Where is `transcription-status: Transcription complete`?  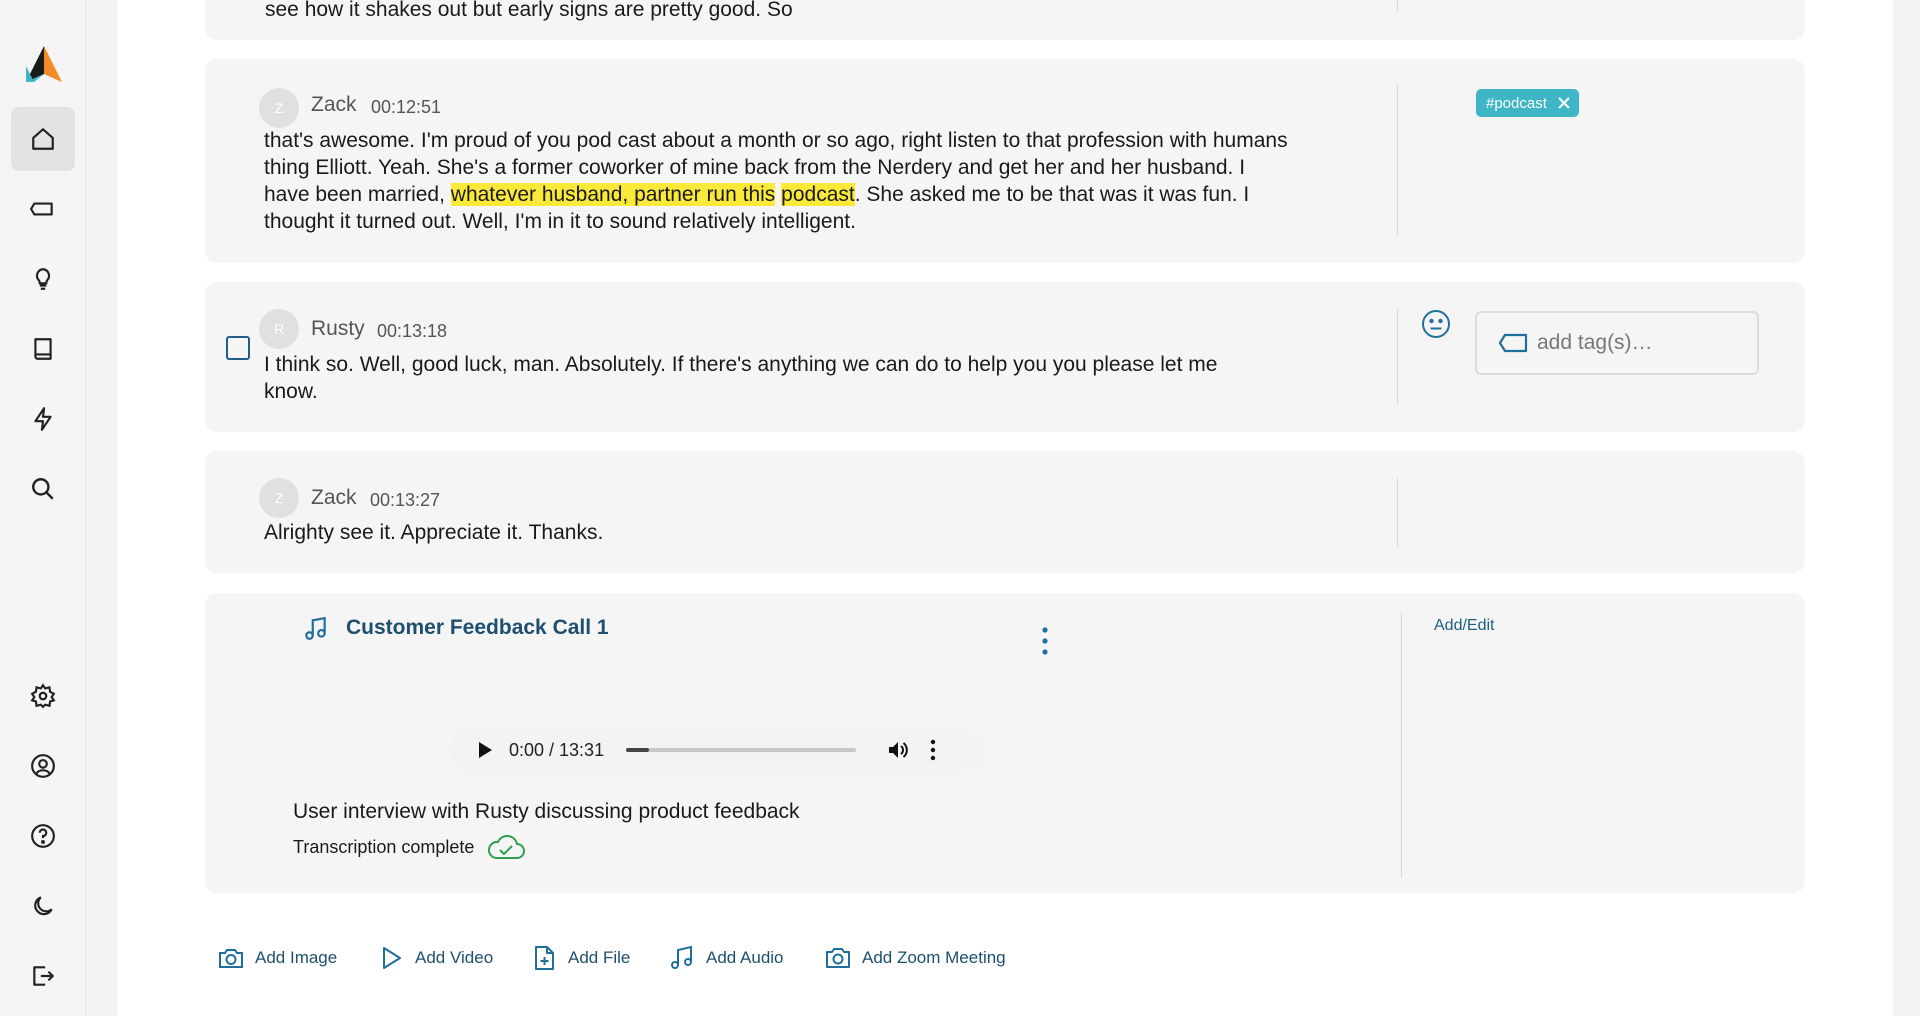
transcription-status: Transcription complete is located at coordinates (409, 847).